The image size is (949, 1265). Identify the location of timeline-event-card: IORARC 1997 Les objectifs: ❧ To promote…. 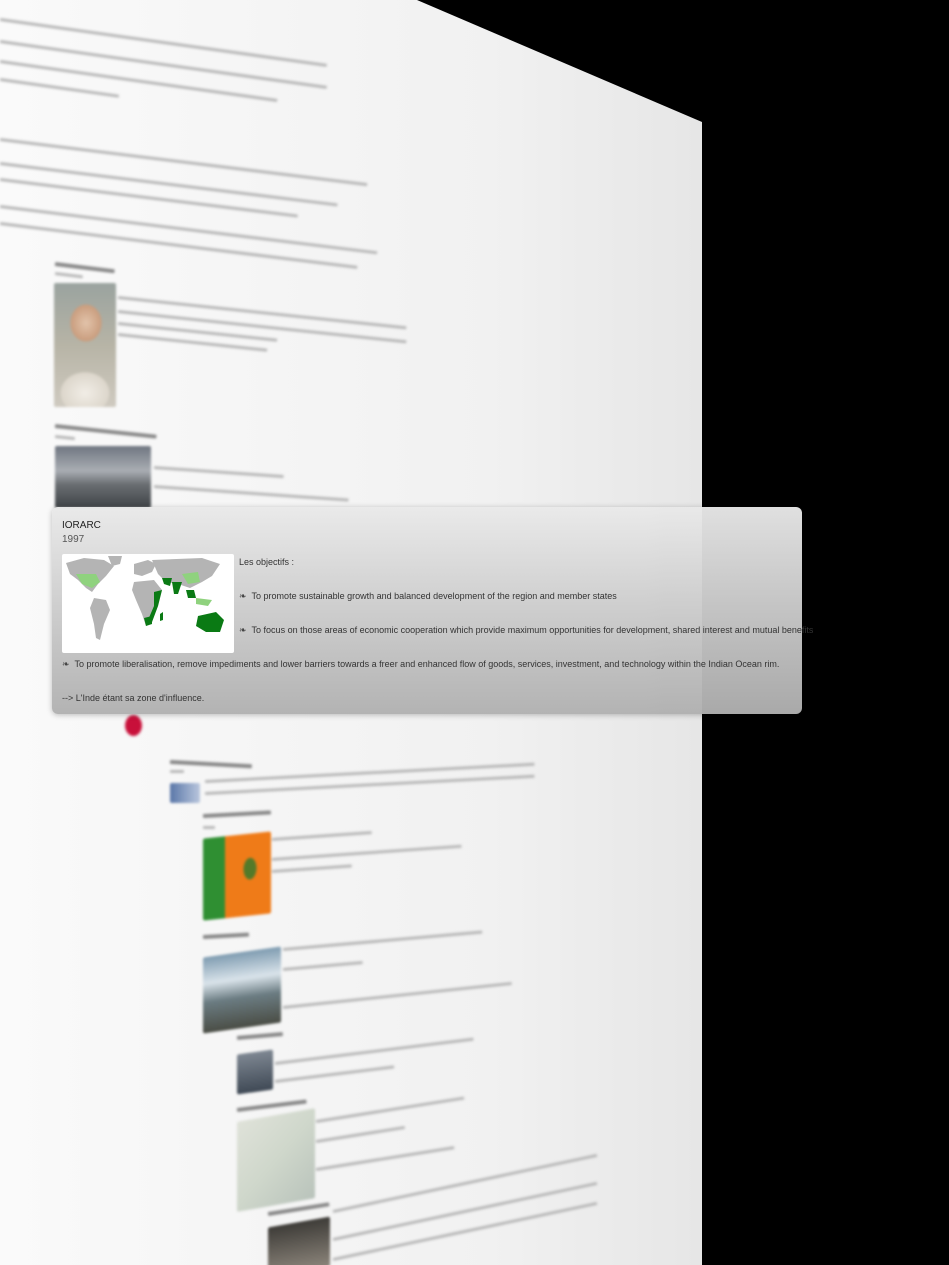
(432, 610).